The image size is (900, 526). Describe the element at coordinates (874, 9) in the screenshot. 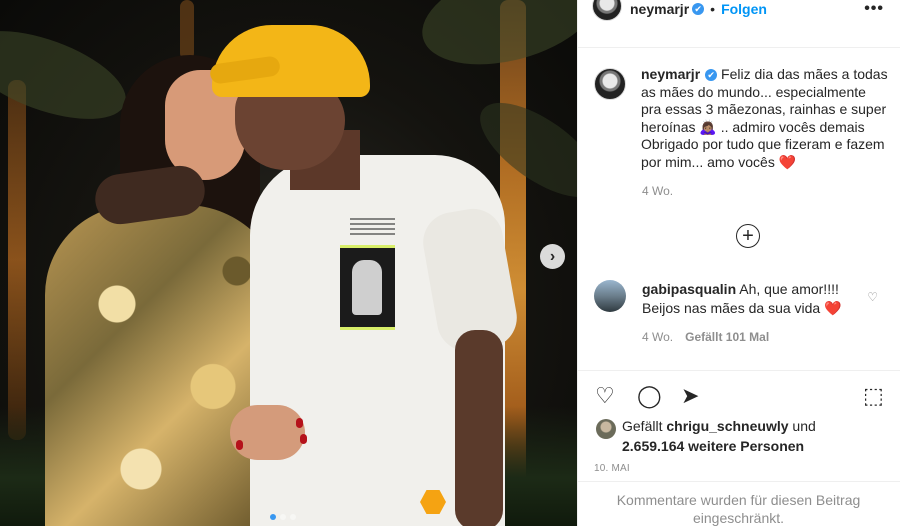

I see `more-options-icon: •••` at that location.